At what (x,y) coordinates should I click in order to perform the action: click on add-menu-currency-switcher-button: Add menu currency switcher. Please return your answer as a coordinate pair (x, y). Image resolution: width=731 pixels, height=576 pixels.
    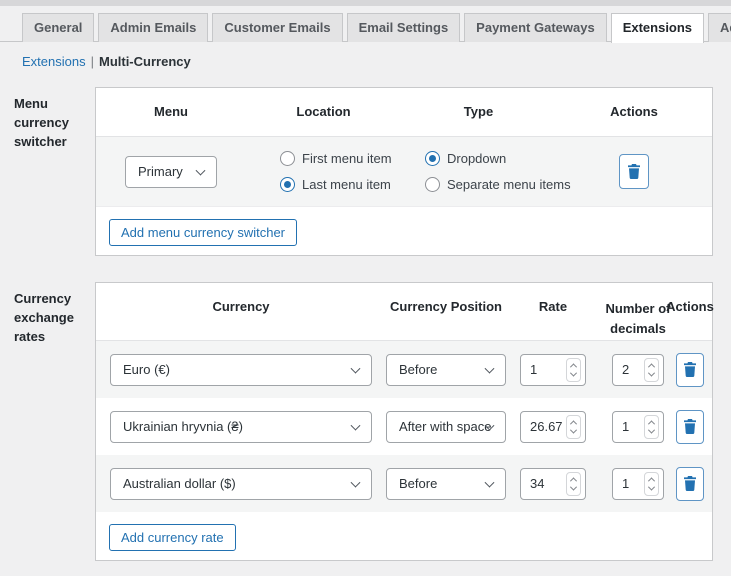
    Looking at the image, I should click on (203, 232).